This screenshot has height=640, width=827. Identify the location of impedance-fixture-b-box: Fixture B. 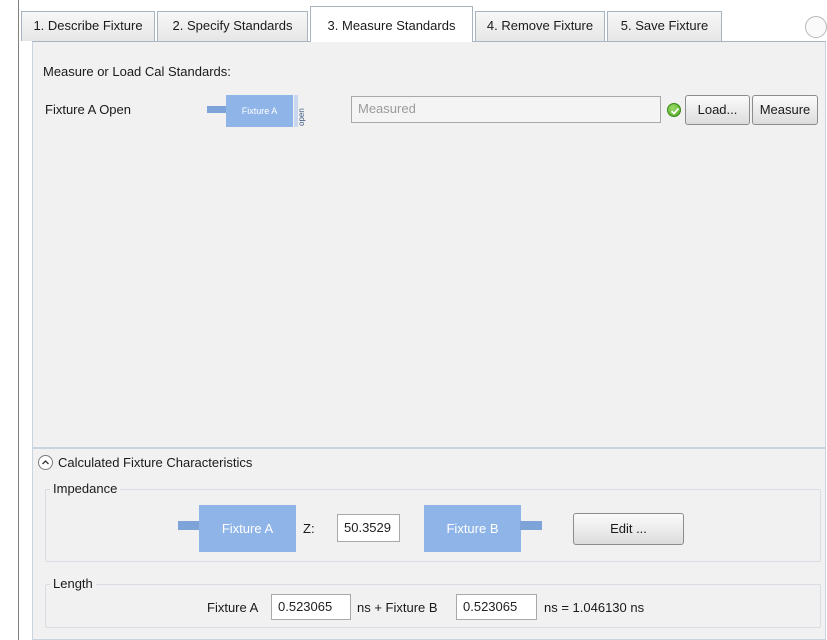
(472, 528).